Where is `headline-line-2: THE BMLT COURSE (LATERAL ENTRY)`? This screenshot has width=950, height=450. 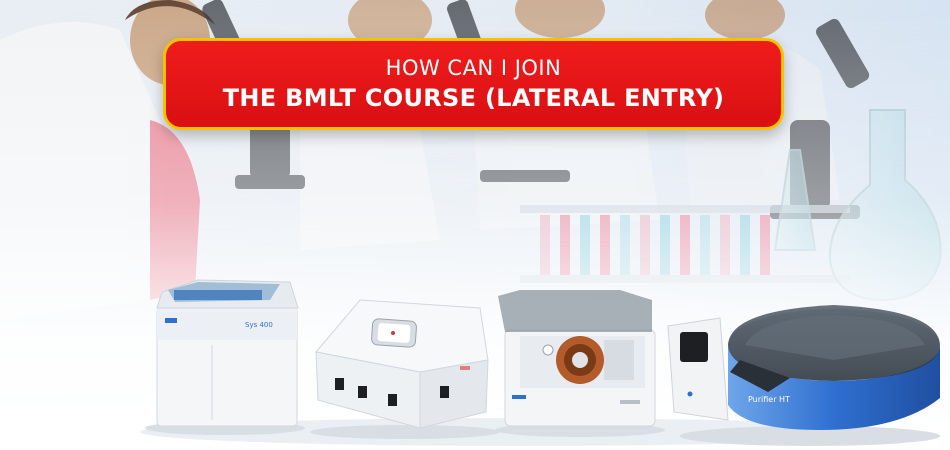 headline-line-2: THE BMLT COURSE (LATERAL ENTRY) is located at coordinates (473, 98).